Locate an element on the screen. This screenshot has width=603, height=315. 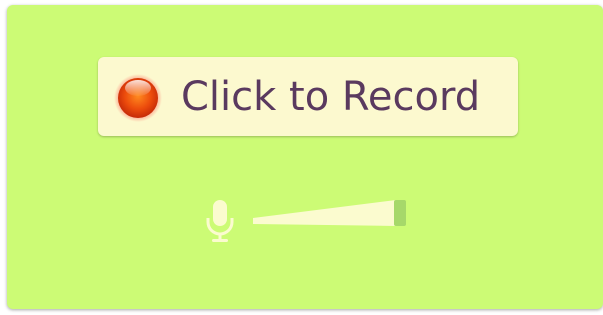
record-button-label: Click to Record is located at coordinates (331, 97).